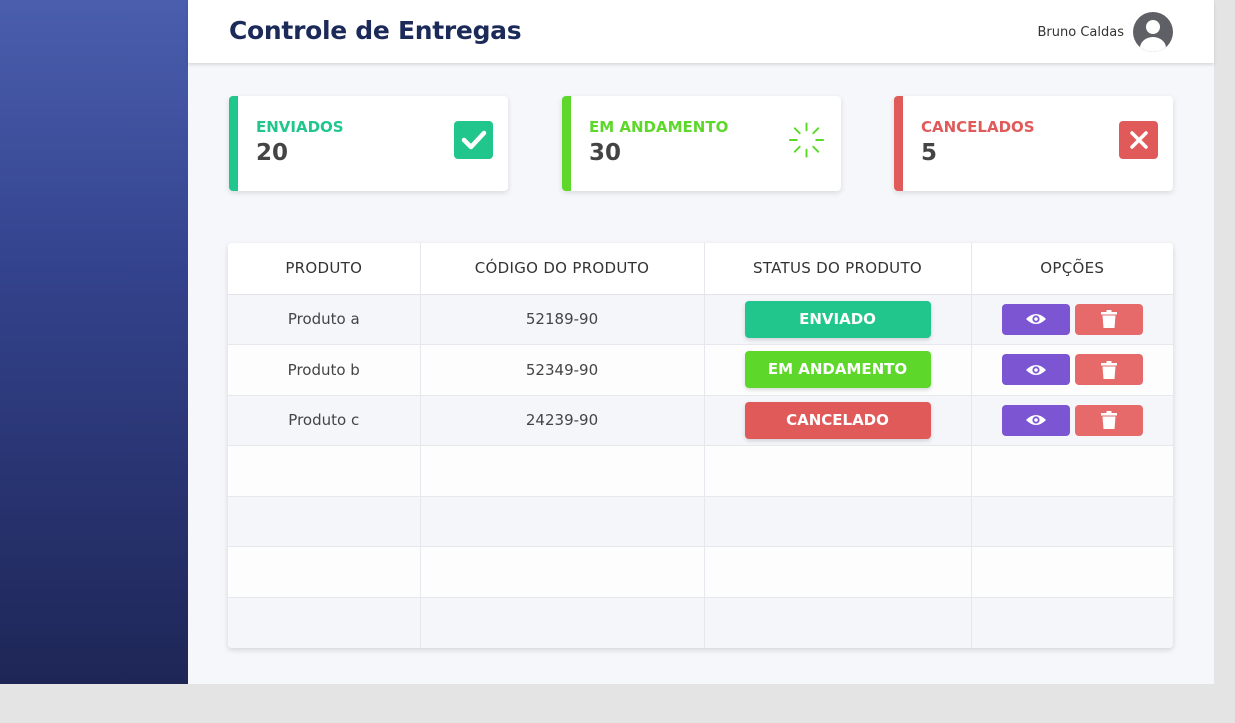 The width and height of the screenshot is (1235, 723). I want to click on status-badge: EM ANDAMENTO, so click(837, 370).